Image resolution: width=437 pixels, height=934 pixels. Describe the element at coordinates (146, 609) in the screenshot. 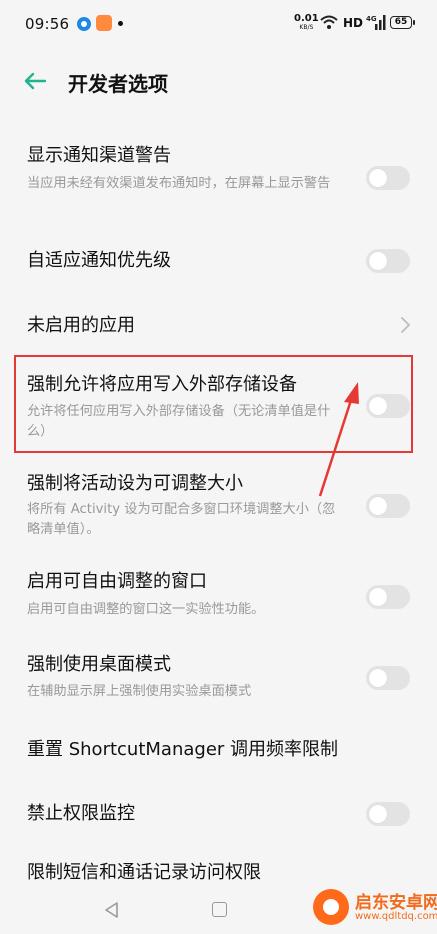

I see `setting-subtitle: 启用可自由调整的窗口这一实验性功能。` at that location.